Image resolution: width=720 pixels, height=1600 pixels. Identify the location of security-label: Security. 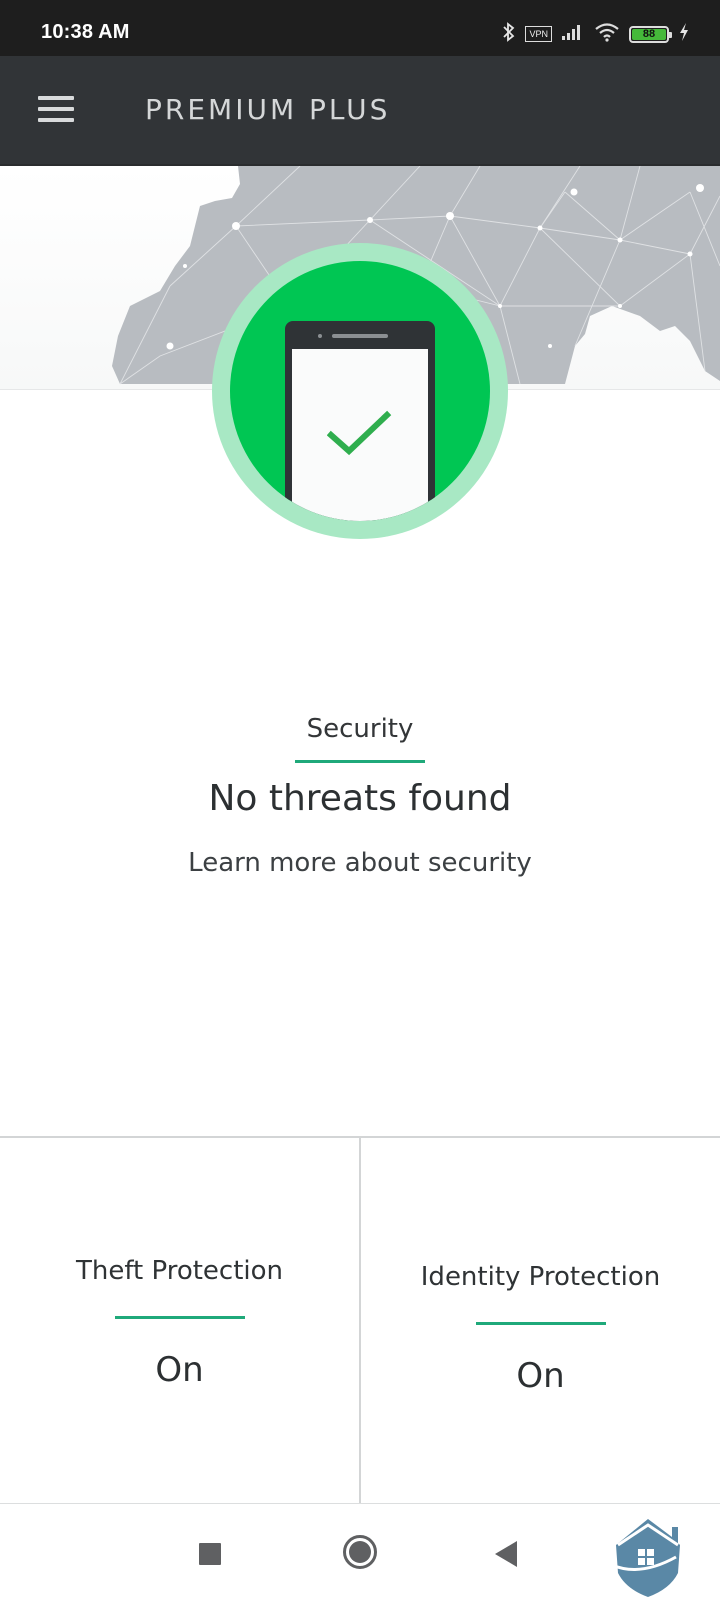
(360, 729).